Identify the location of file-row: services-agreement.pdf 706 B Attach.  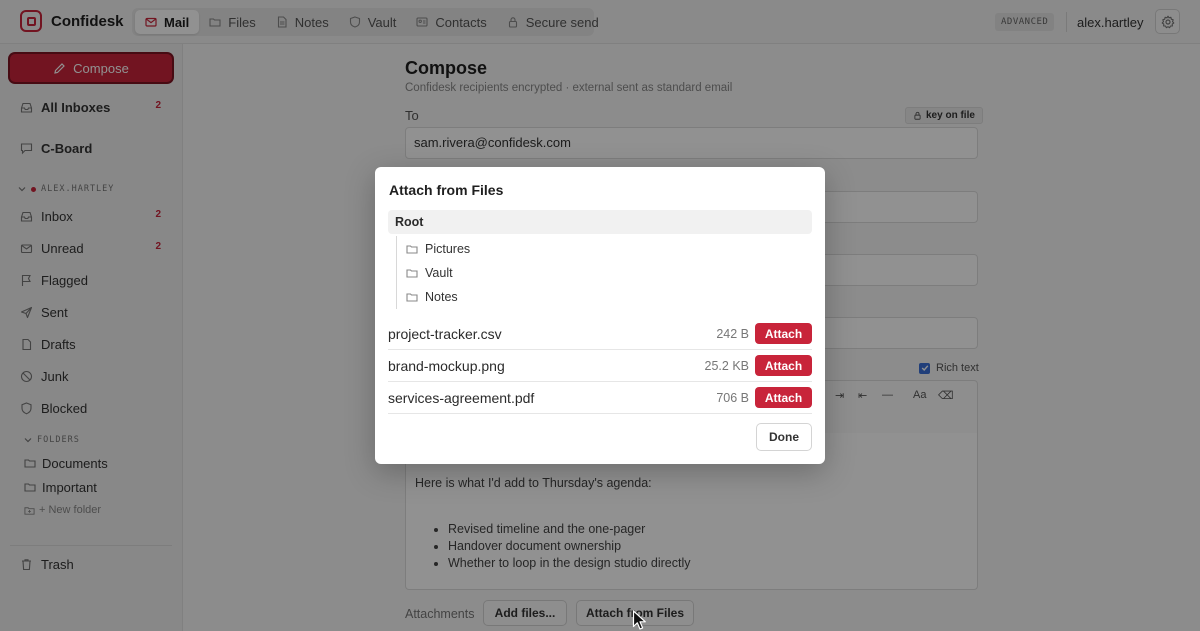
(600, 398).